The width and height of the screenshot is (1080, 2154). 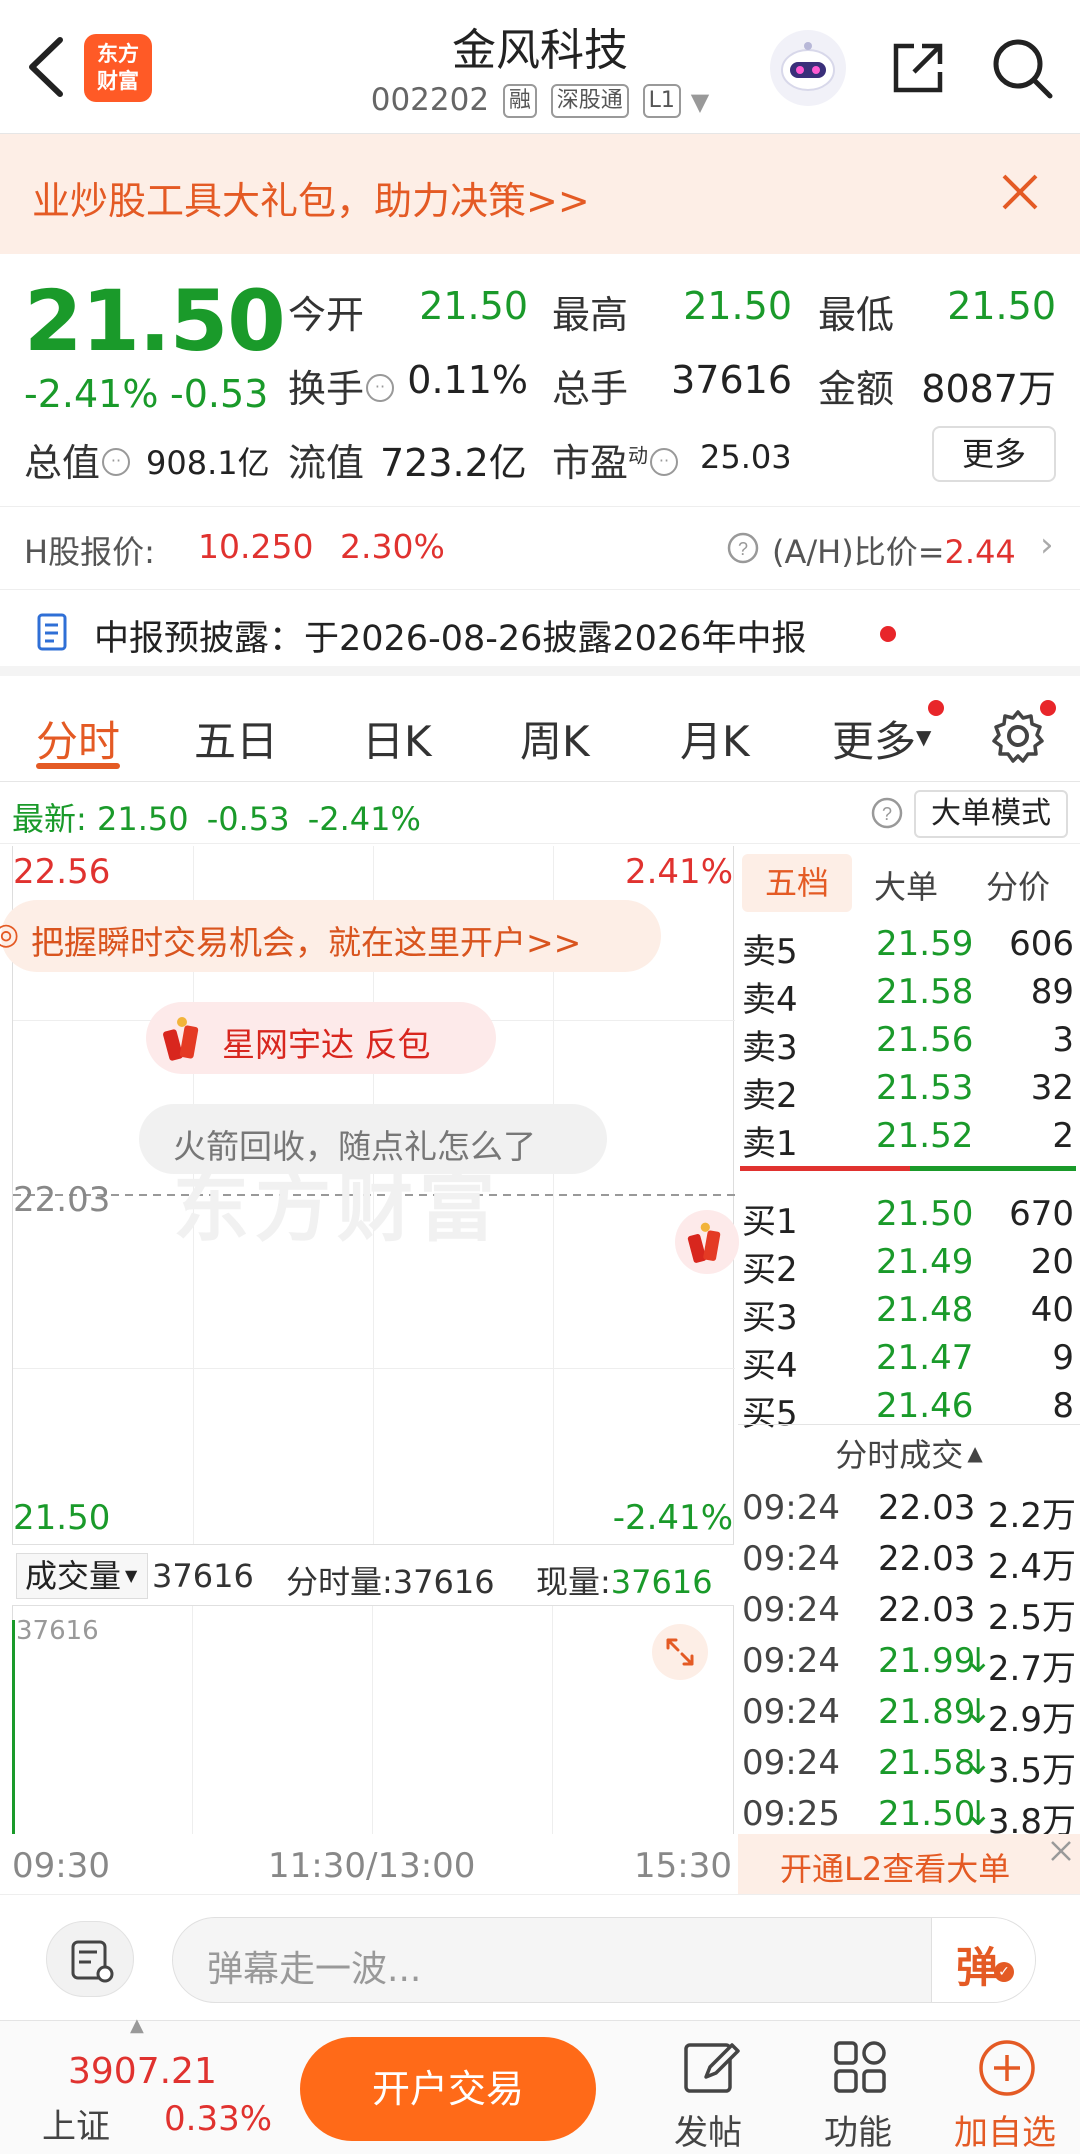 What do you see at coordinates (906, 885) in the screenshot?
I see `ob-tab-big-order: 大单` at bounding box center [906, 885].